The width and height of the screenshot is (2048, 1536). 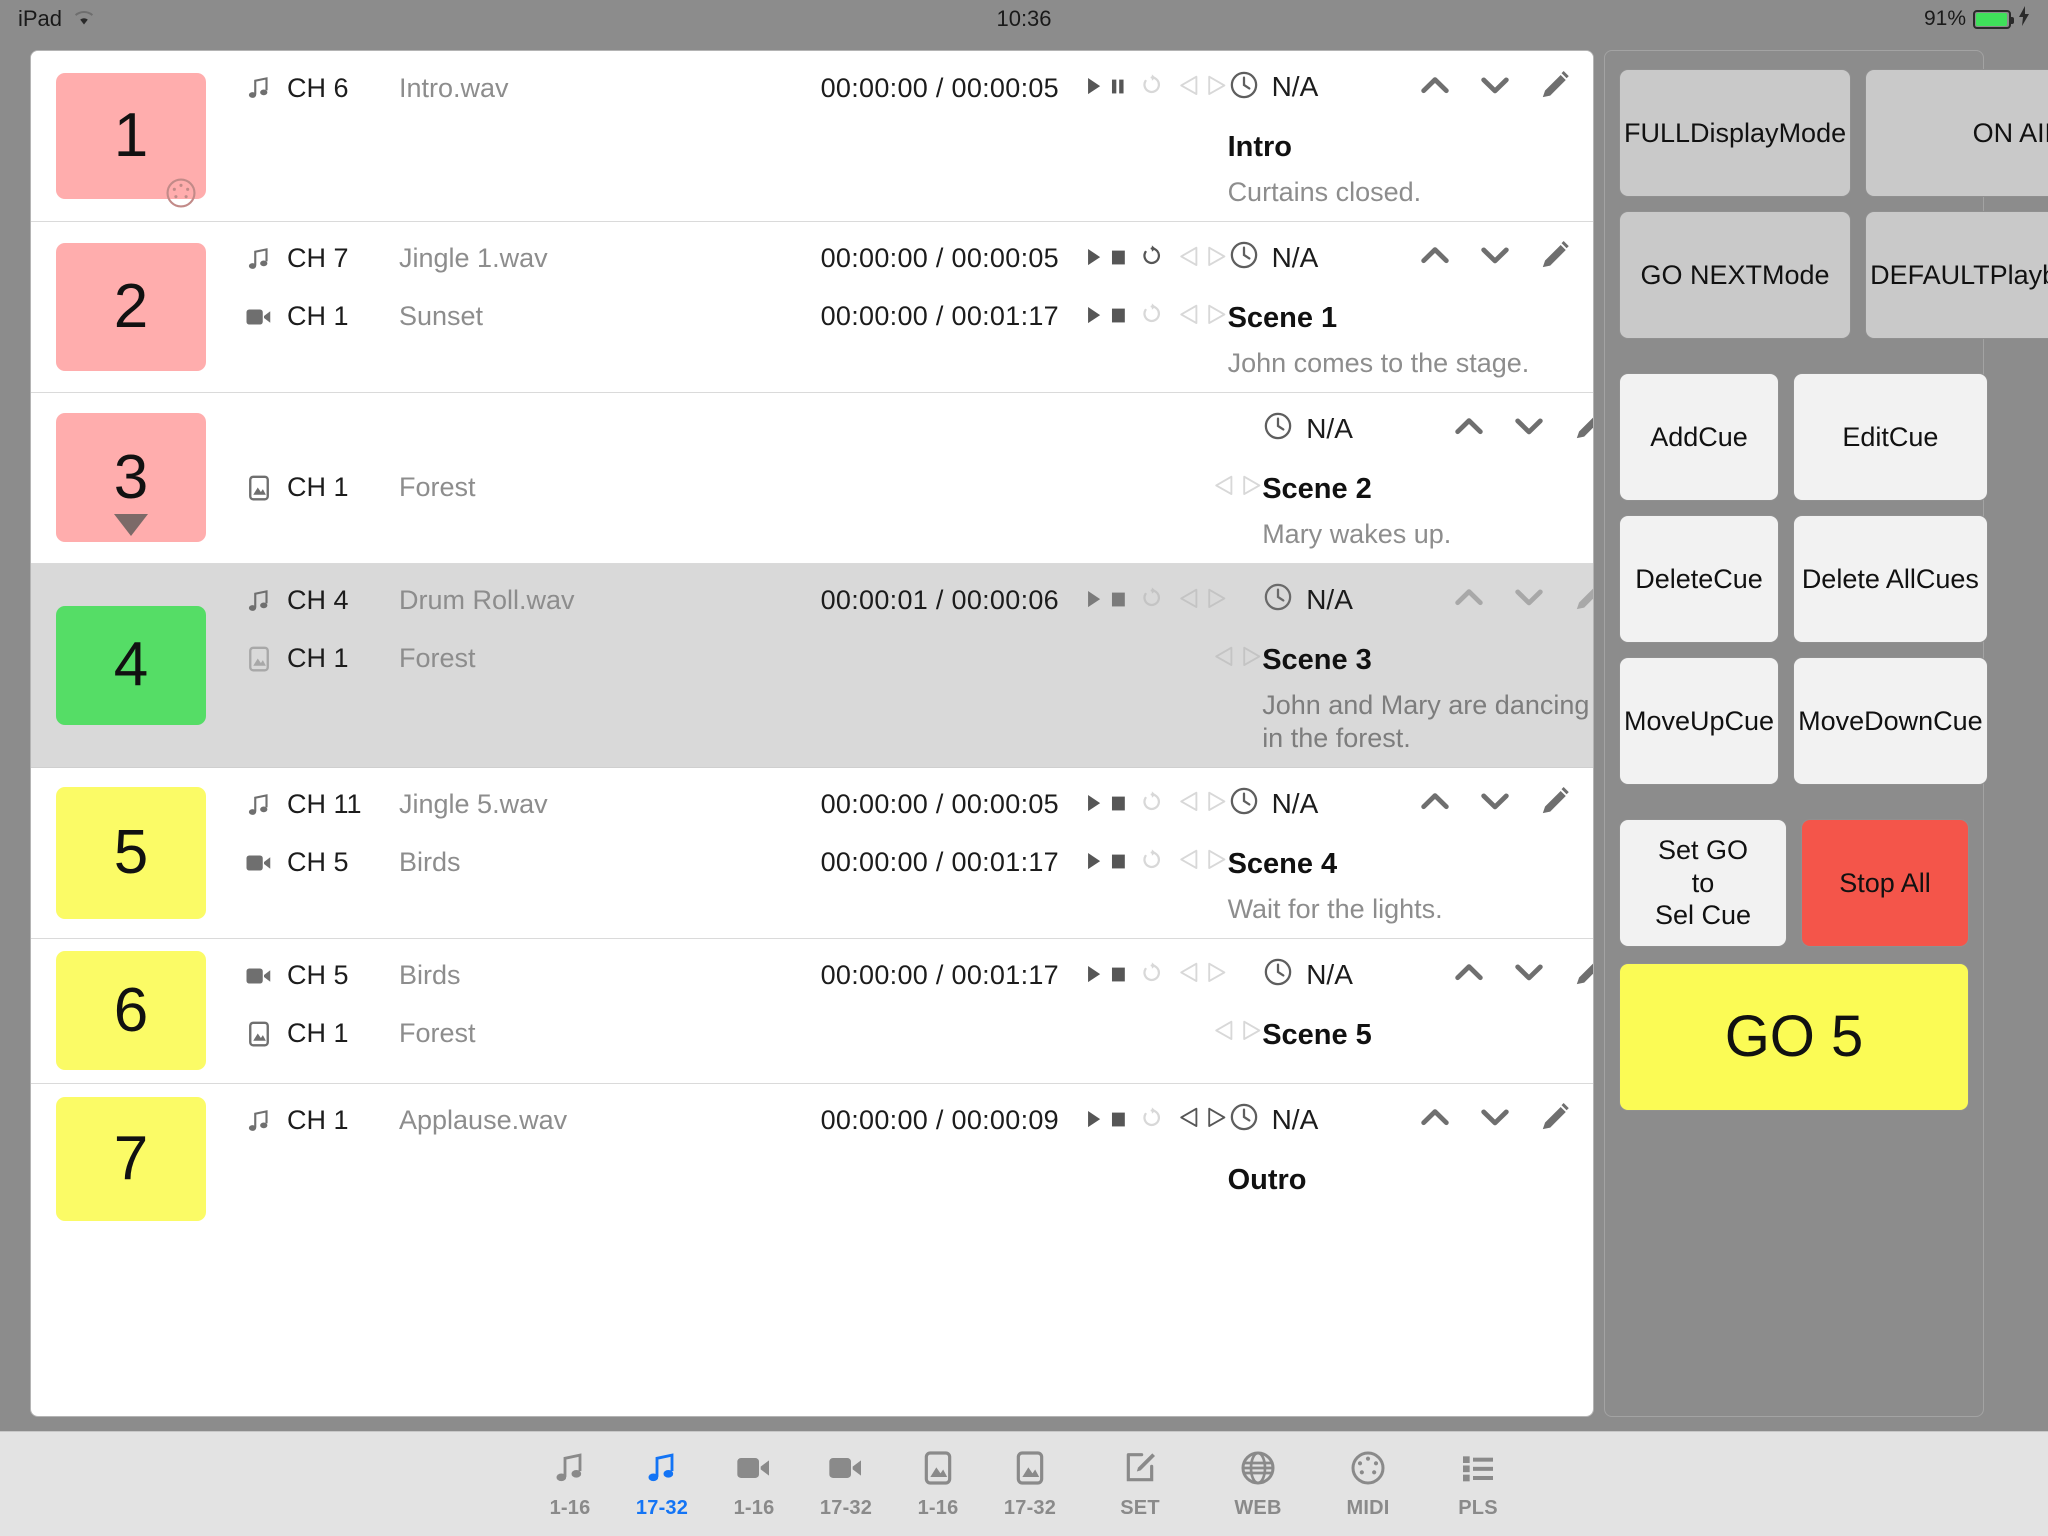 What do you see at coordinates (131, 478) in the screenshot?
I see `cue-number-button: 3` at bounding box center [131, 478].